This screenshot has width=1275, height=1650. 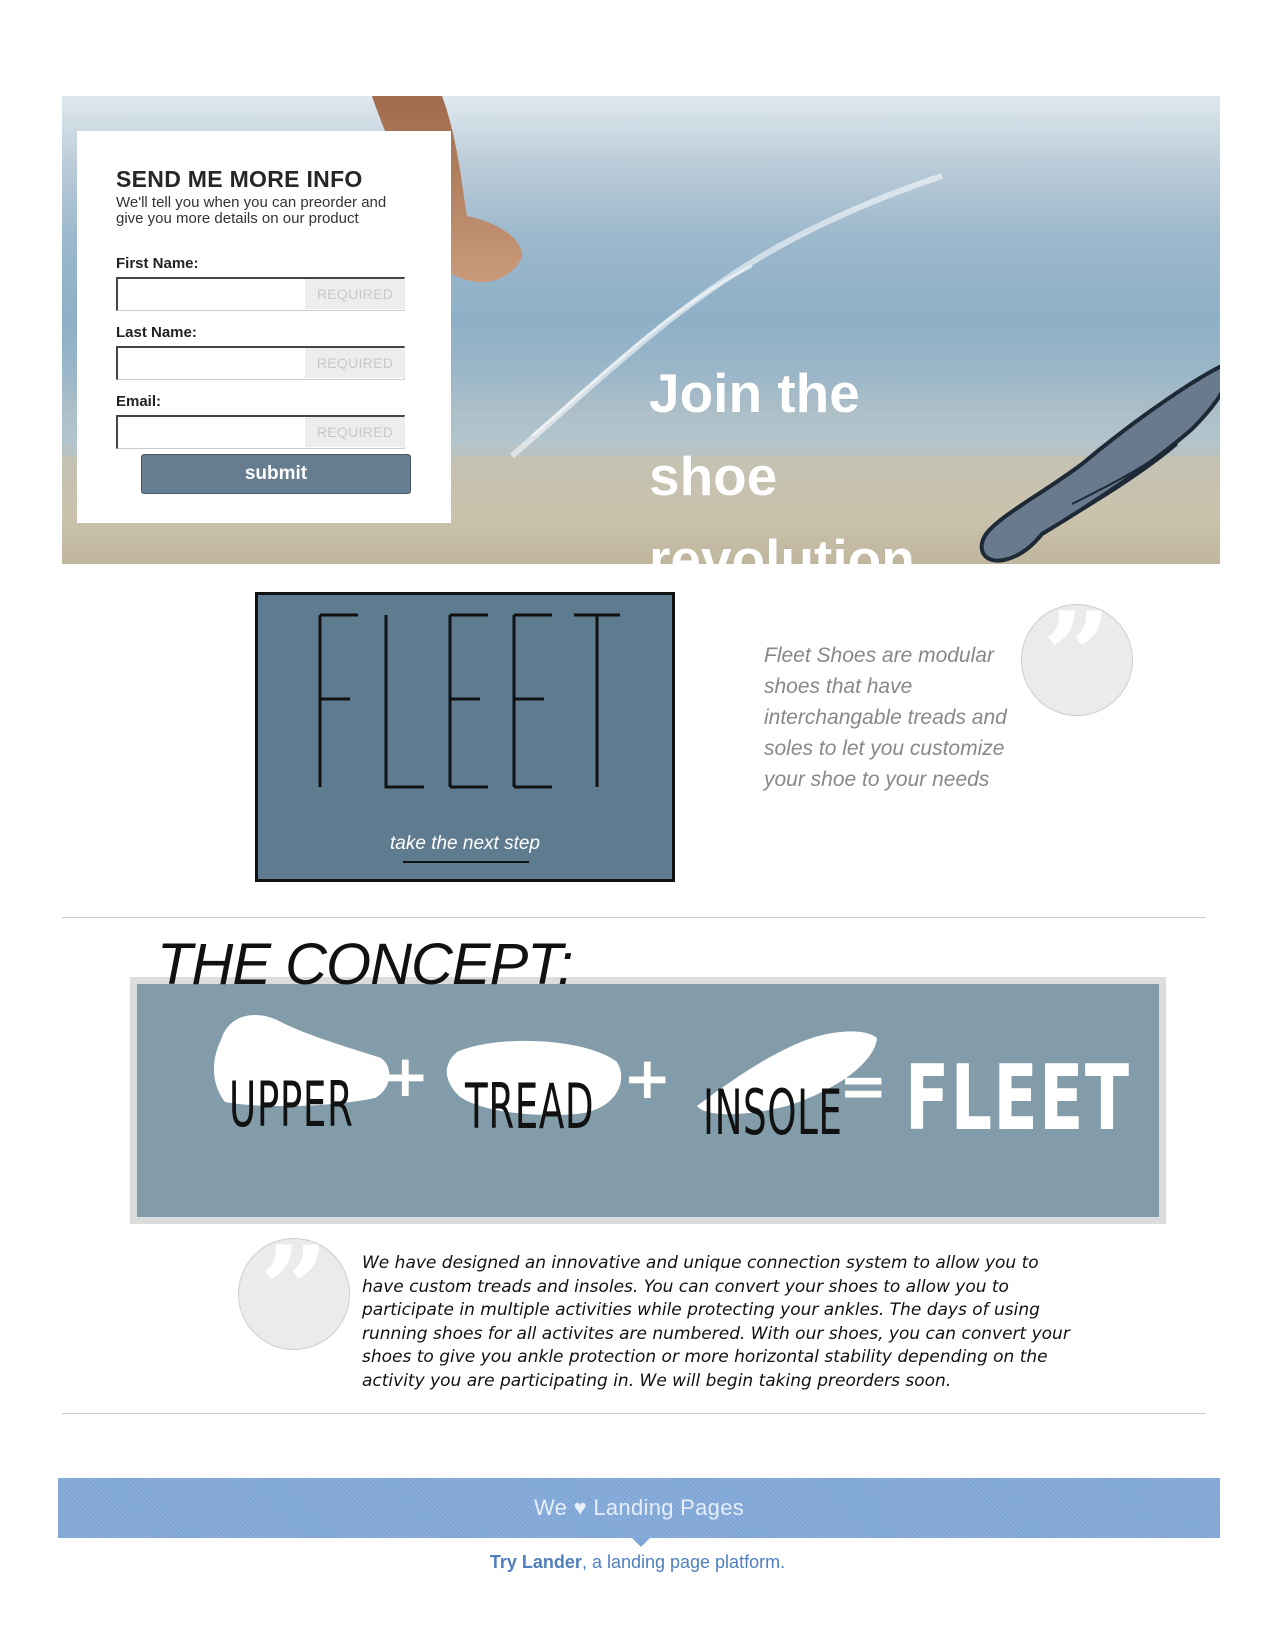 I want to click on last-name-label: Last Name:, so click(x=156, y=332).